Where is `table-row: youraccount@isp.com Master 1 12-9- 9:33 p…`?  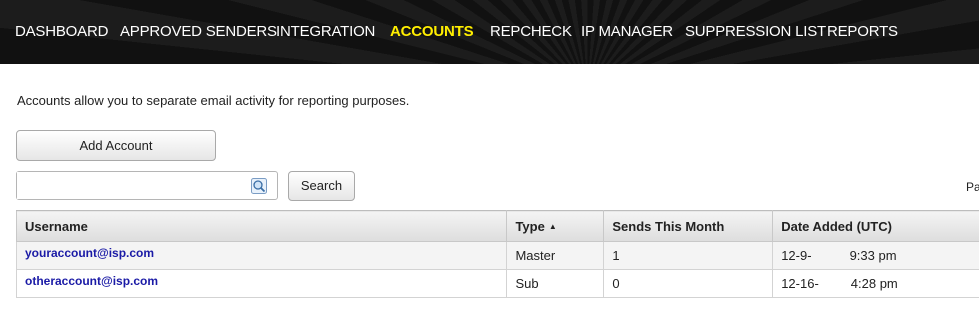 table-row: youraccount@isp.com Master 1 12-9- 9:33 p… is located at coordinates (497, 255).